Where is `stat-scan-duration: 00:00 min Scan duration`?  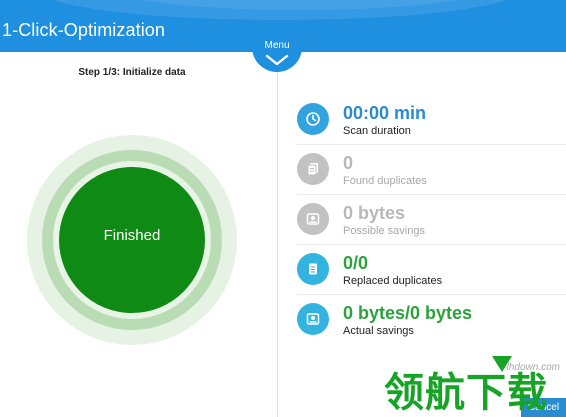 stat-scan-duration: 00:00 min Scan duration is located at coordinates (431, 120).